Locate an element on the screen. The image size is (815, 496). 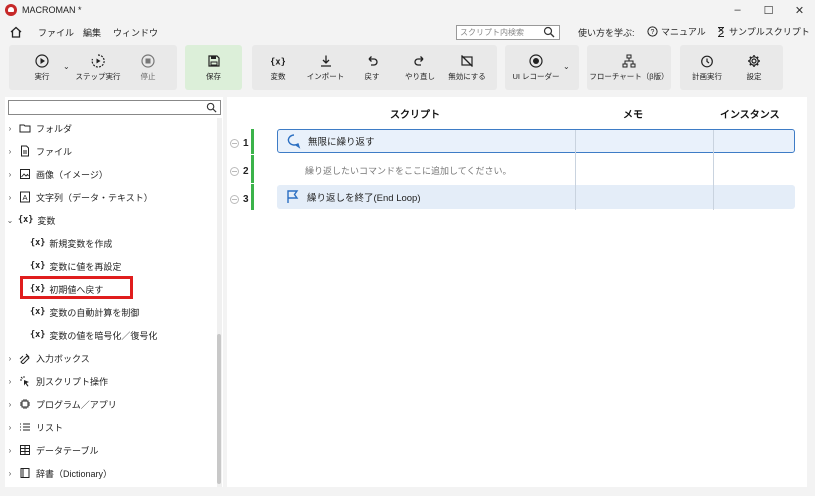
run-dropdown-chevron-icon: ⌄ is located at coordinates (66, 66).